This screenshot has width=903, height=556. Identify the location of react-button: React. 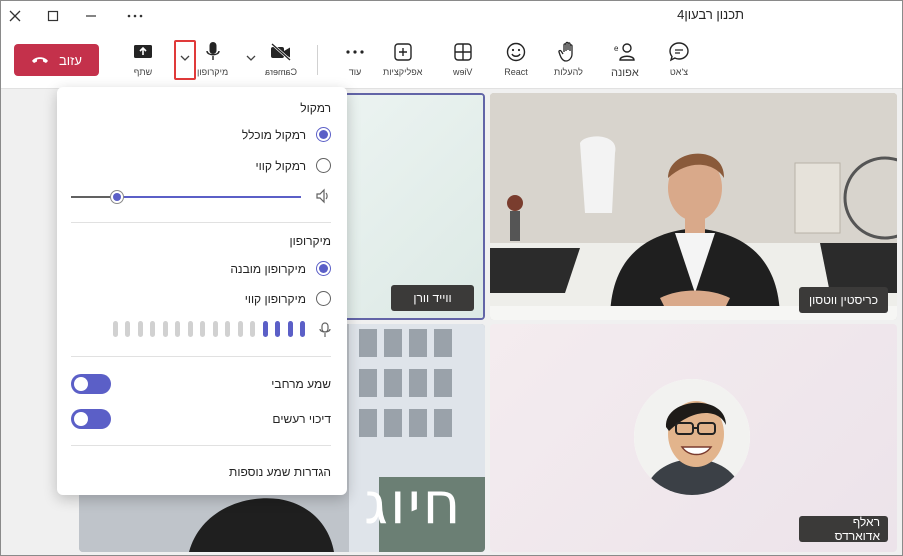
(516, 58).